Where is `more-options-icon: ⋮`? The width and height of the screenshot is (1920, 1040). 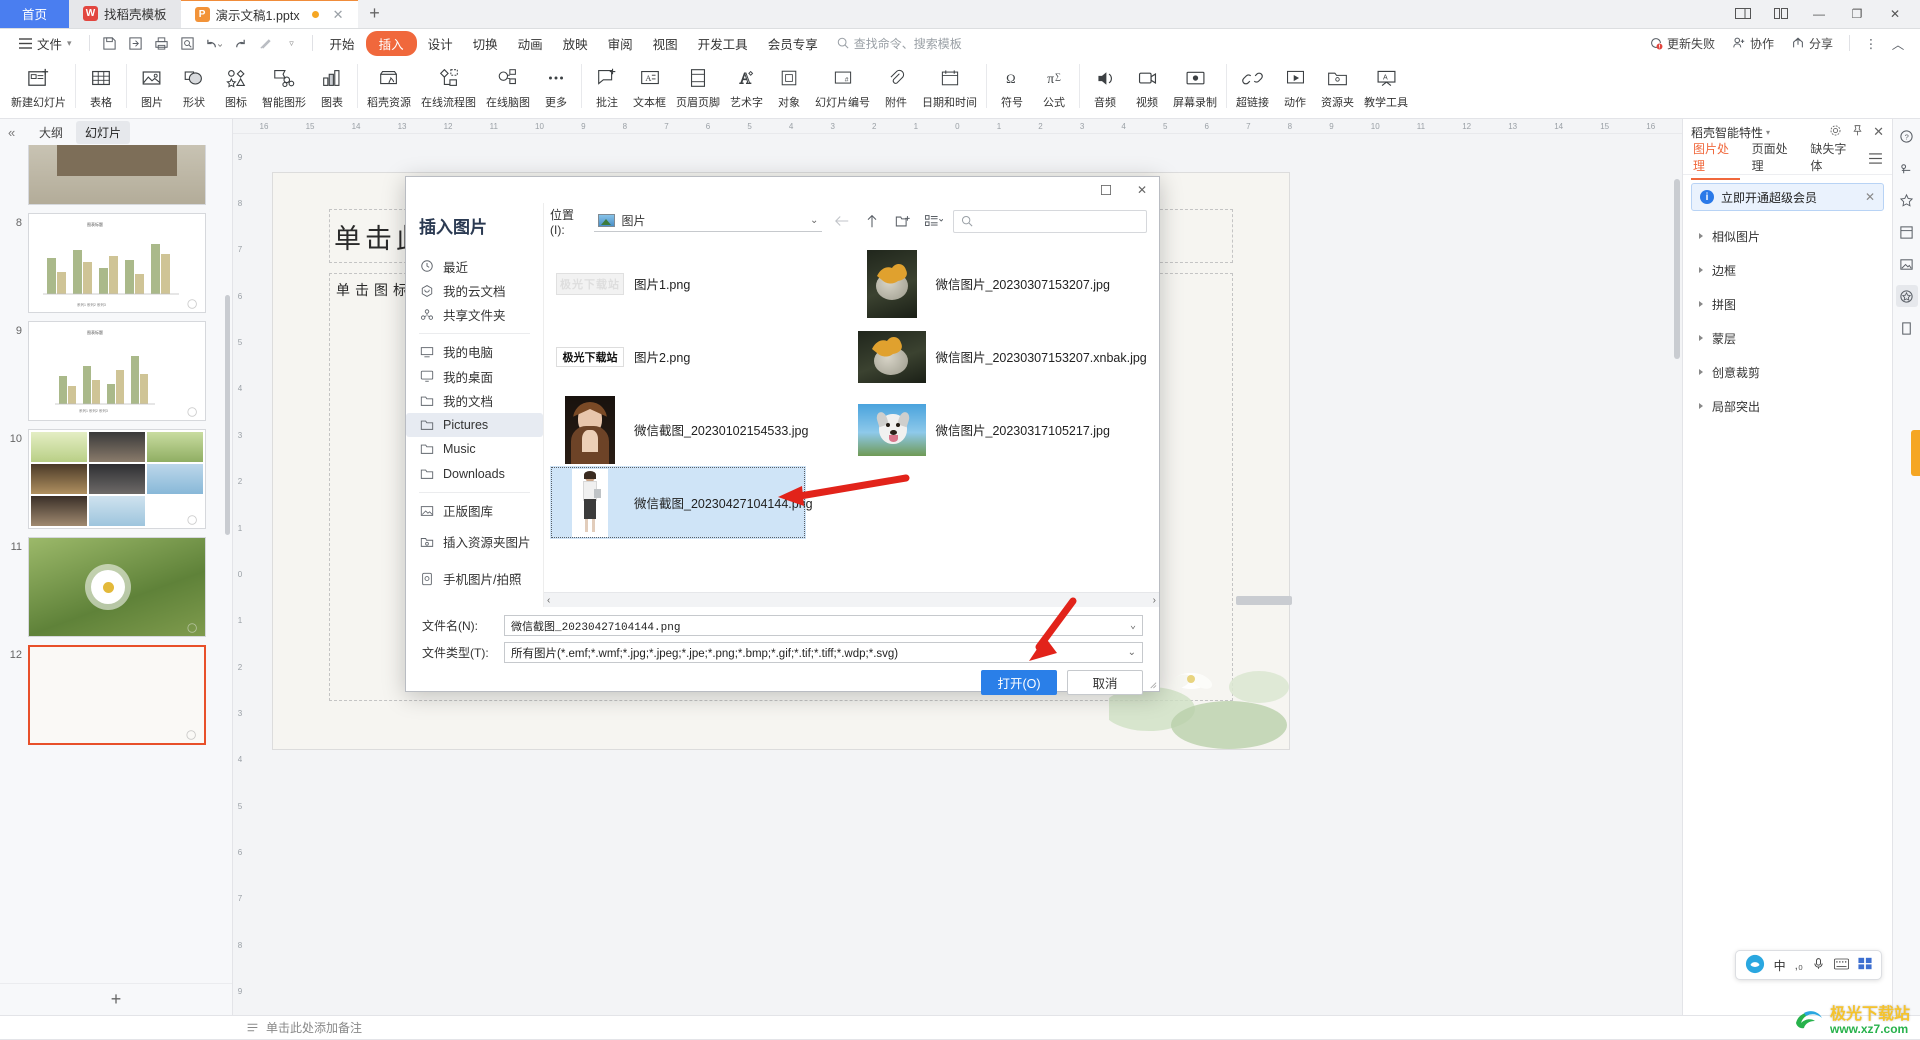 more-options-icon: ⋮ is located at coordinates (1871, 43).